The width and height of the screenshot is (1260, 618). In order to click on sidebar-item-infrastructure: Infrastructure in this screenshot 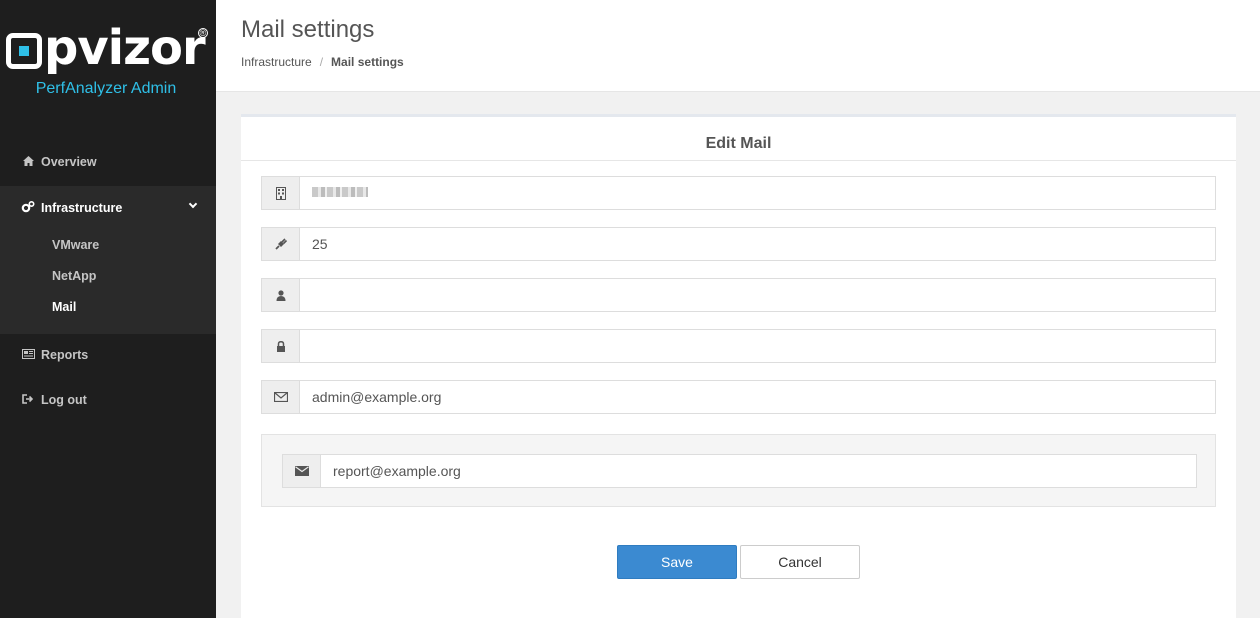, I will do `click(108, 208)`.